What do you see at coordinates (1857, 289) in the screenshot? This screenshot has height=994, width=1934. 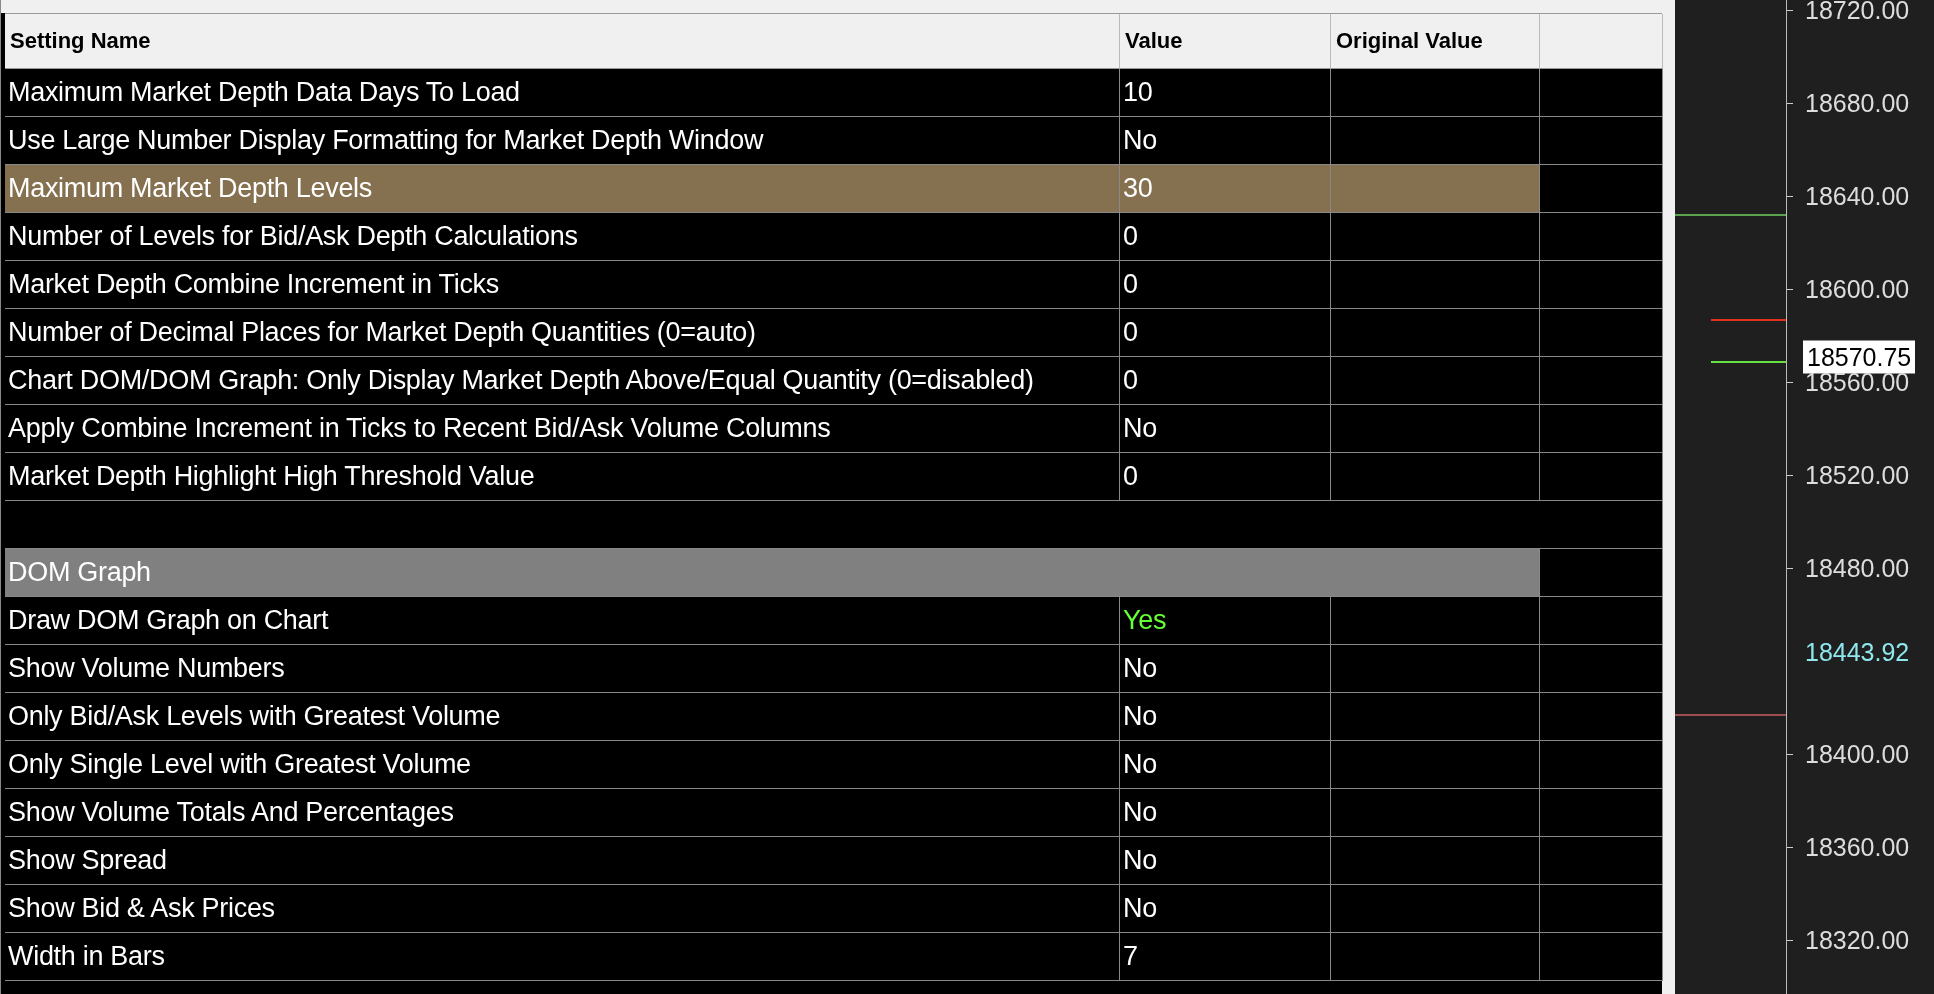 I see `price-label: 18600.00` at bounding box center [1857, 289].